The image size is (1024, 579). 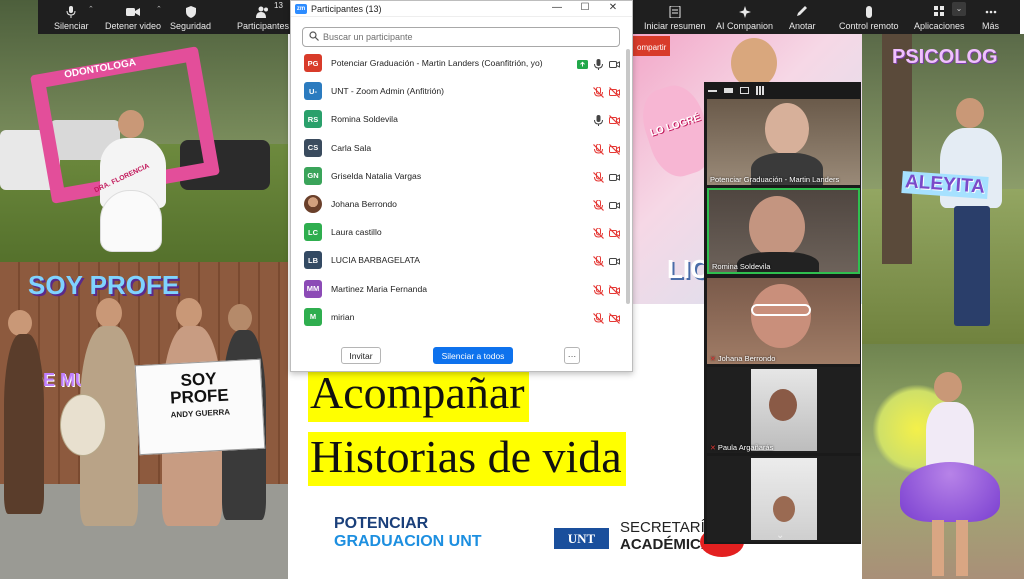 What do you see at coordinates (376, 175) in the screenshot?
I see `participant-name: Griselda Natalia Vargas` at bounding box center [376, 175].